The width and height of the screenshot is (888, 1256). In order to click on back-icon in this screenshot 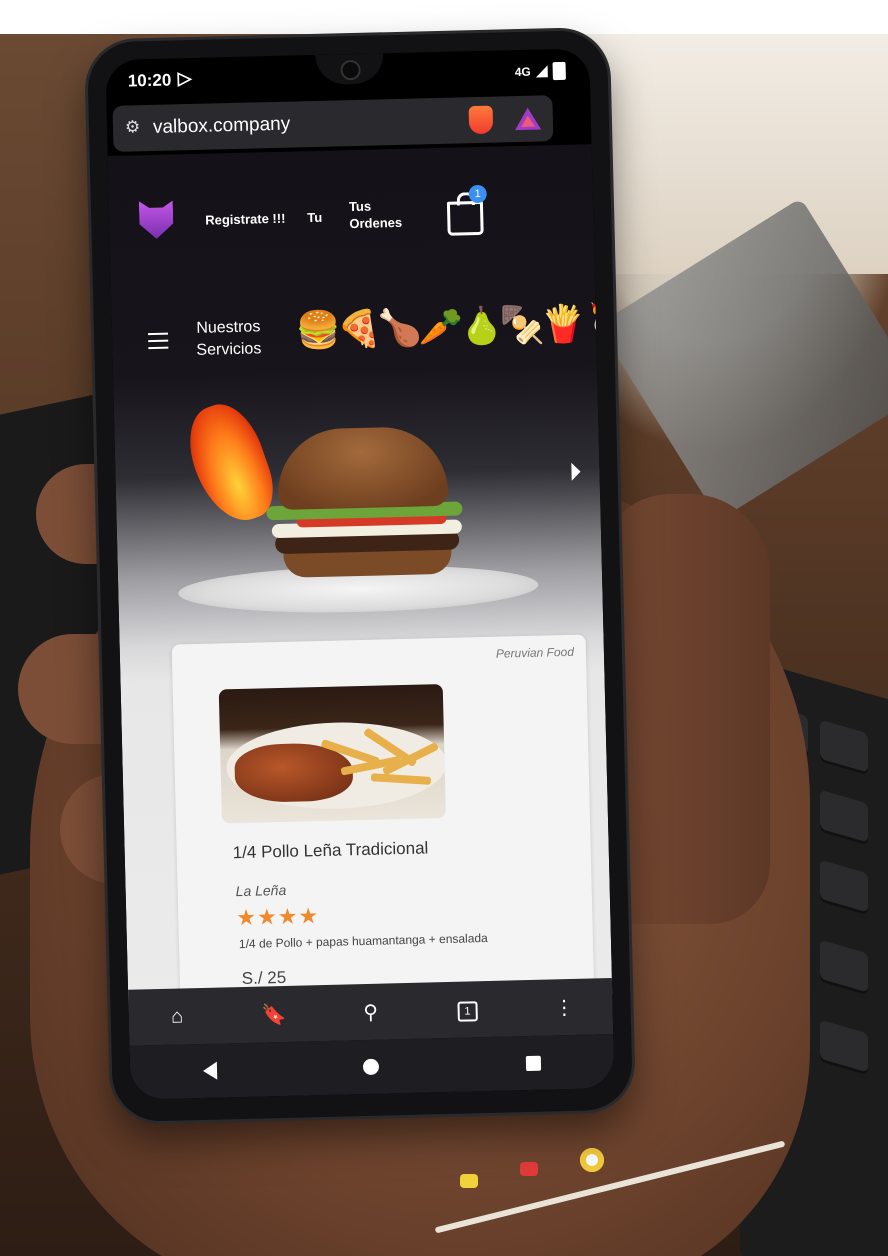, I will do `click(210, 1070)`.